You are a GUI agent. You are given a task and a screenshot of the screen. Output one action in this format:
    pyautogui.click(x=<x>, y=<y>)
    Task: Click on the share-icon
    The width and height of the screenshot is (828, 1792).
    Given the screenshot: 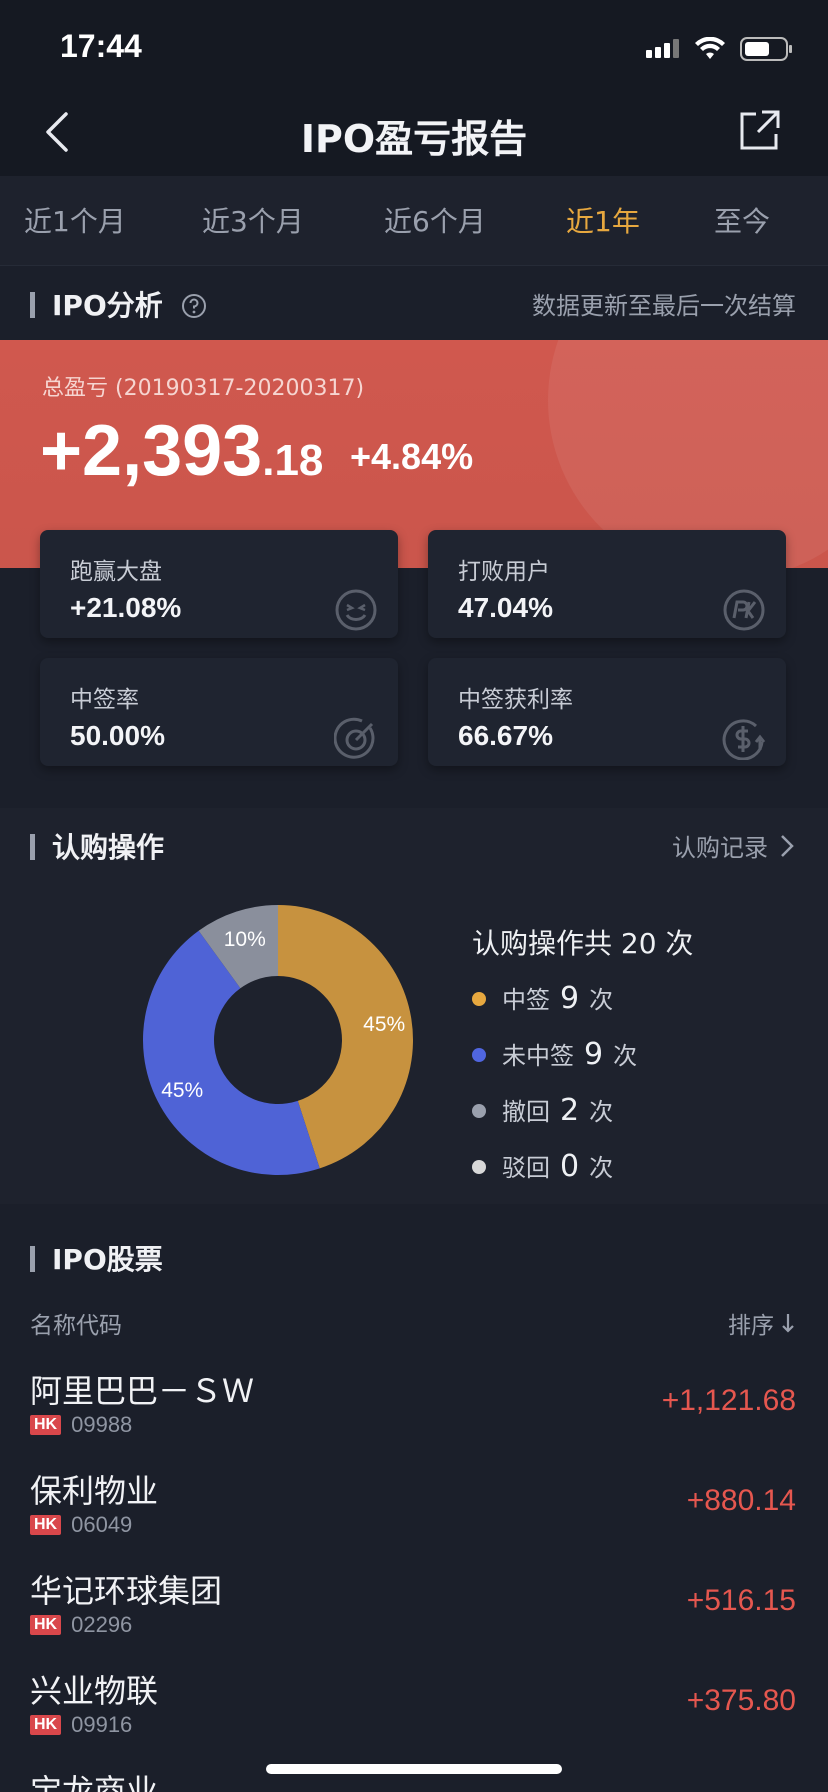 What is the action you would take?
    pyautogui.click(x=760, y=130)
    